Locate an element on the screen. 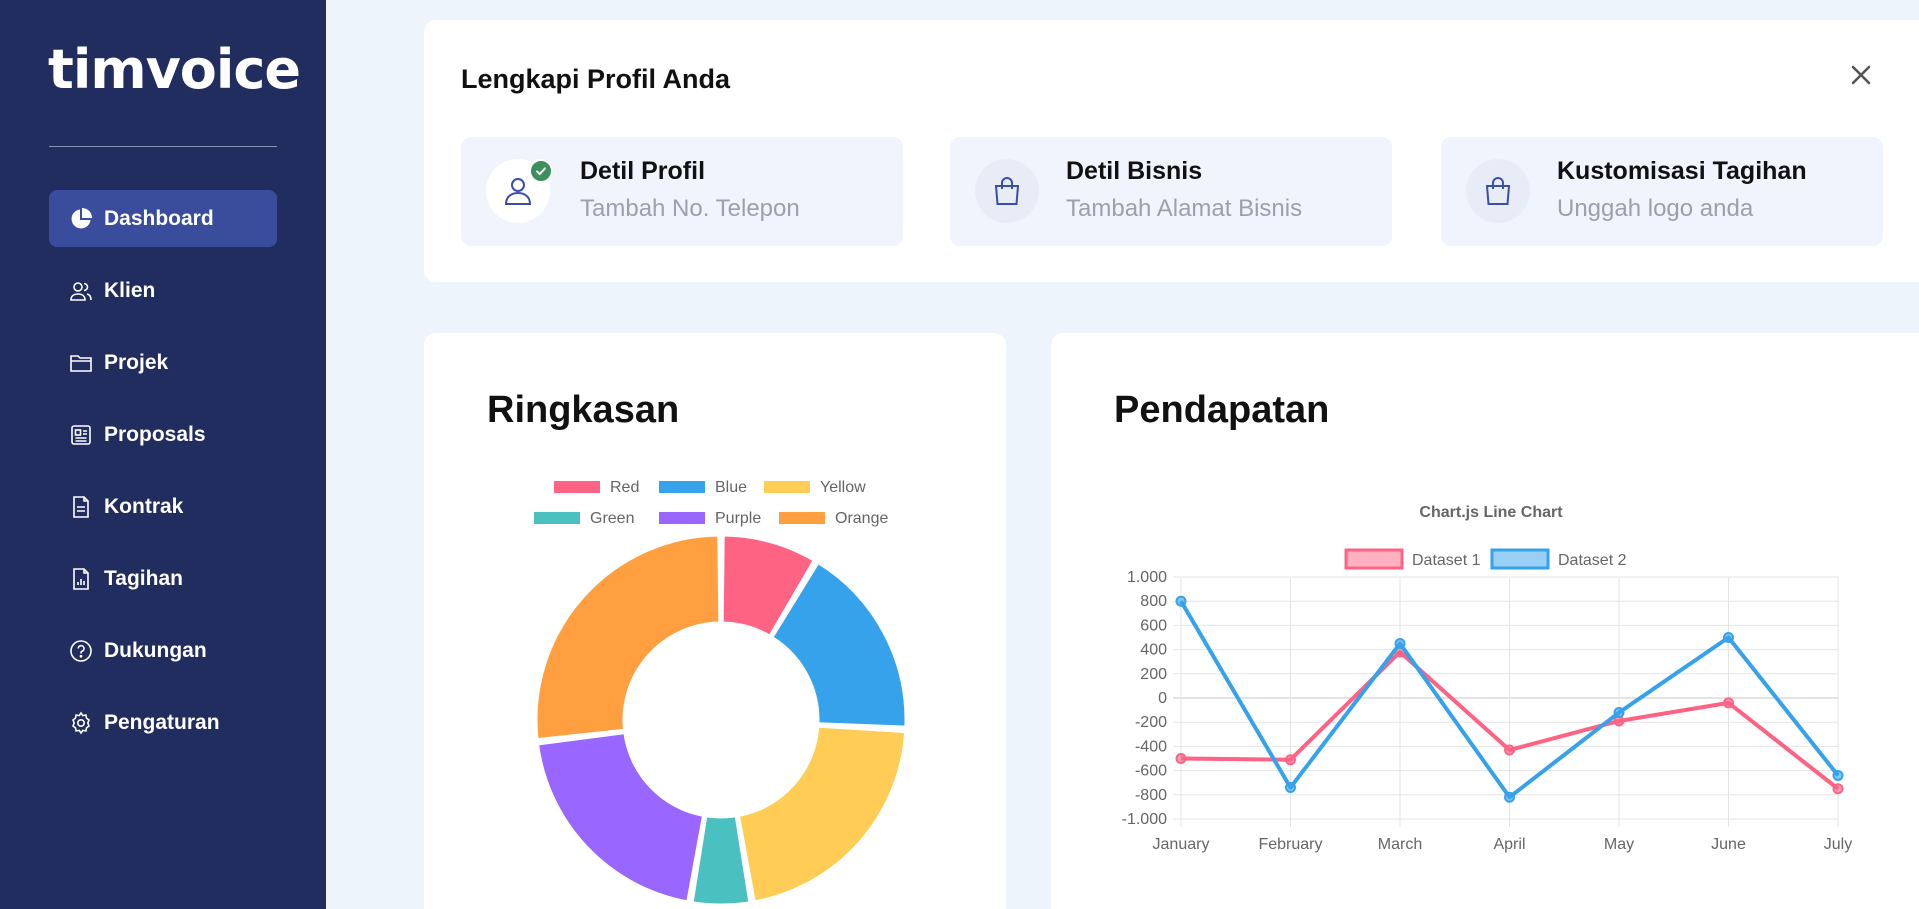 The width and height of the screenshot is (1919, 909). x-tick-label: May is located at coordinates (1619, 844).